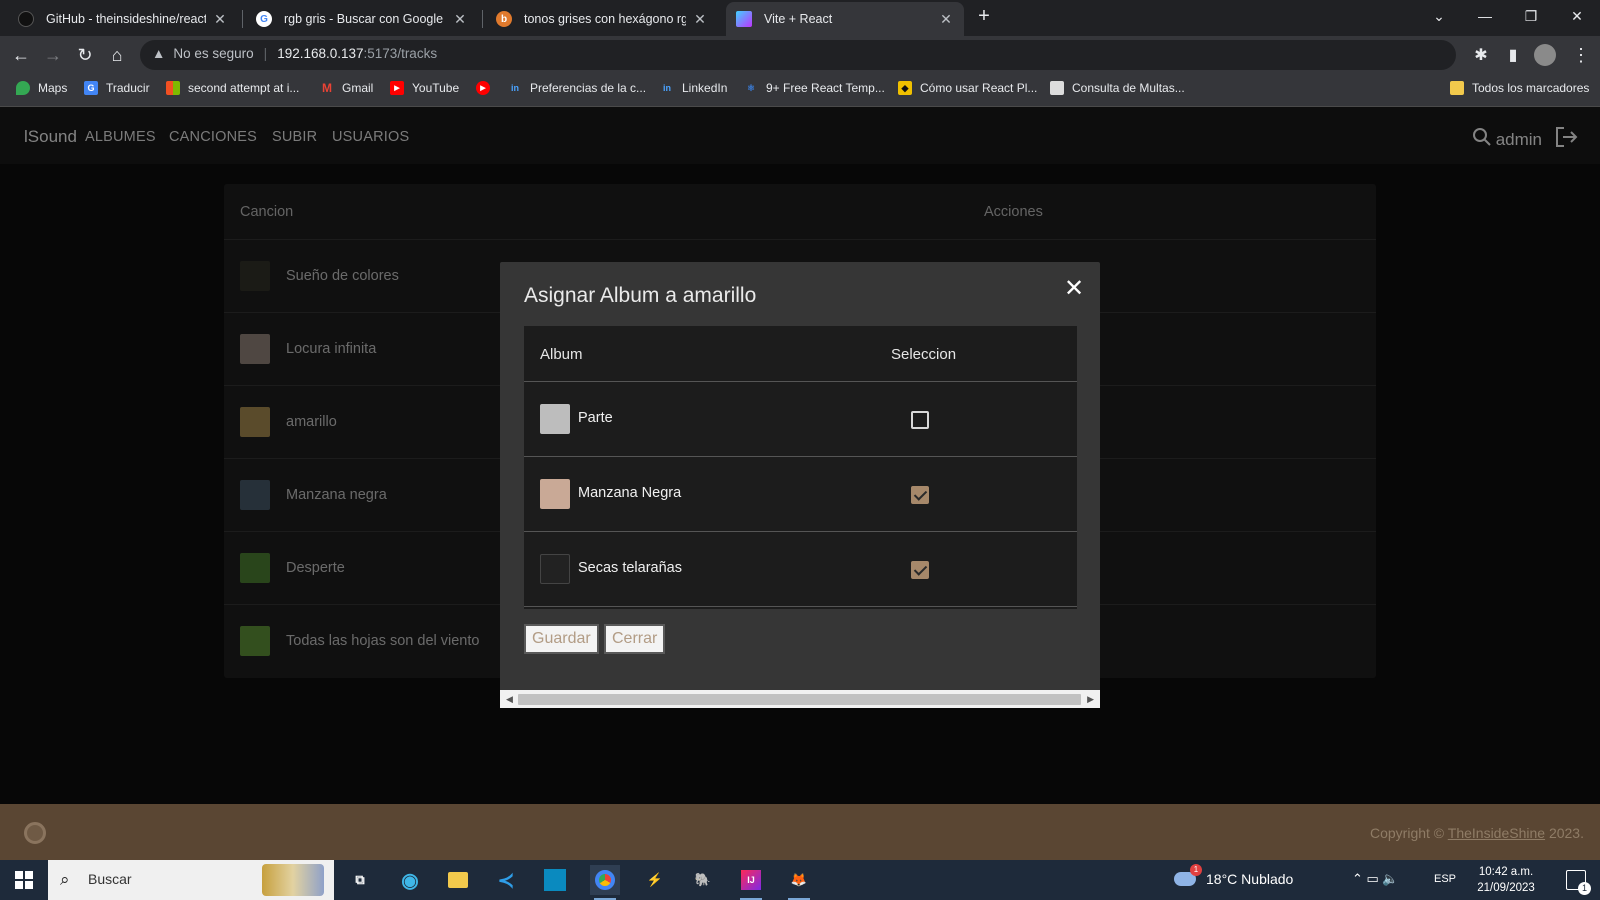 Image resolution: width=1600 pixels, height=900 pixels. Describe the element at coordinates (173, 88) in the screenshot. I see `microsoft-icon` at that location.